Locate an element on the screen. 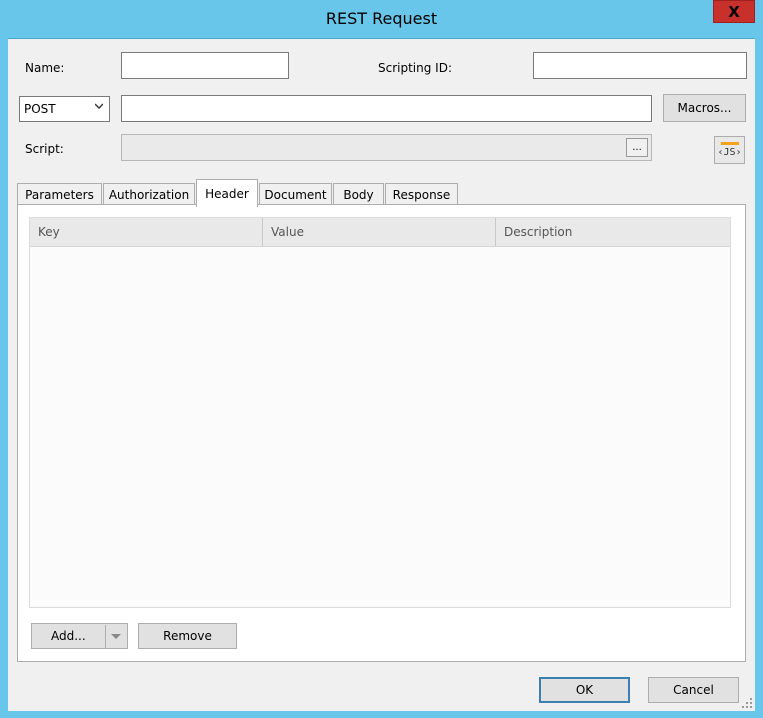  close-icon: X is located at coordinates (734, 11).